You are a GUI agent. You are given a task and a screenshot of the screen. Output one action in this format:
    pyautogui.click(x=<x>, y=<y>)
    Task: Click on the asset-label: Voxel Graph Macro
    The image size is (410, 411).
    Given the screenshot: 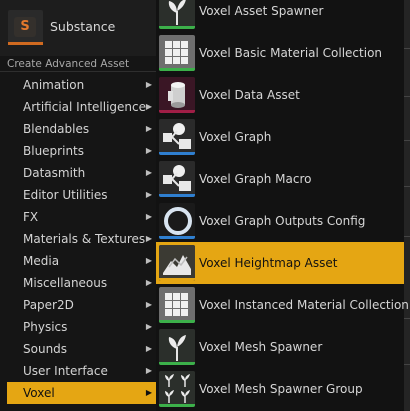 What is the action you would take?
    pyautogui.click(x=255, y=179)
    